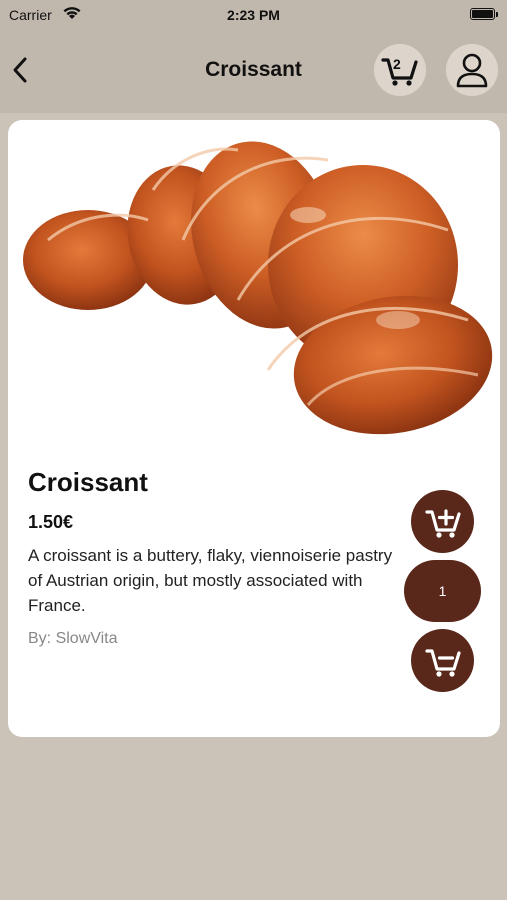  What do you see at coordinates (73, 638) in the screenshot?
I see `product-author: By: SlowVita` at bounding box center [73, 638].